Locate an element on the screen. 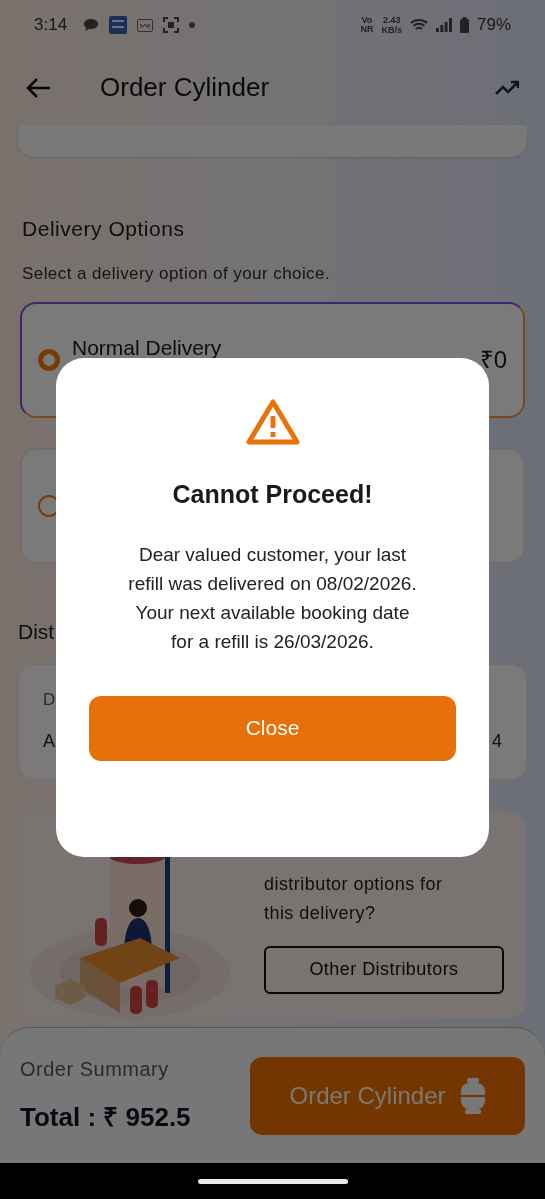 Image resolution: width=545 pixels, height=1199 pixels. battery-percent: 79% is located at coordinates (493, 25).